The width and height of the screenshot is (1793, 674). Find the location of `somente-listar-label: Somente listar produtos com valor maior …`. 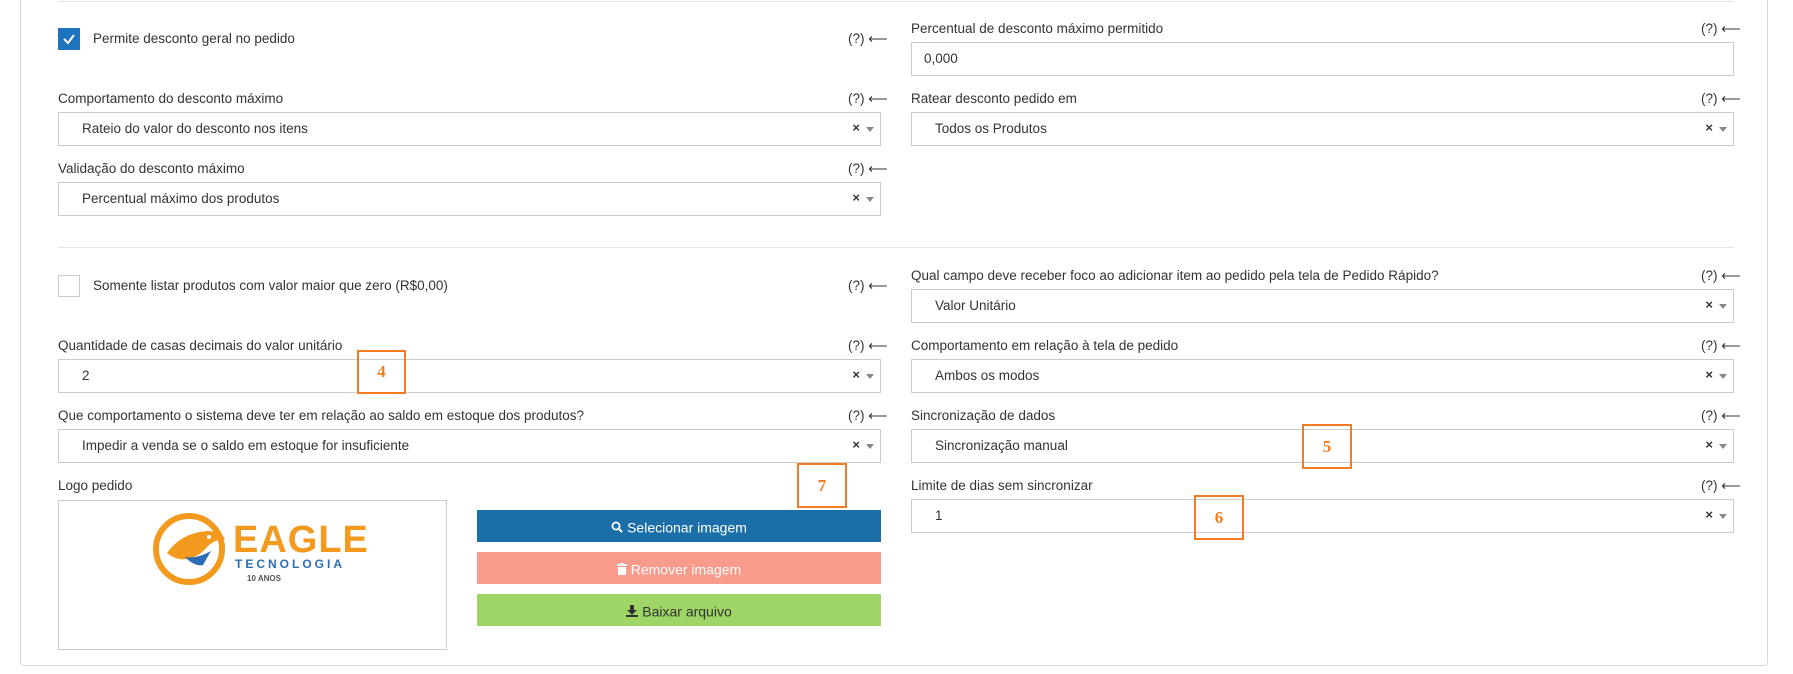

somente-listar-label: Somente listar produtos com valor maior … is located at coordinates (270, 285).